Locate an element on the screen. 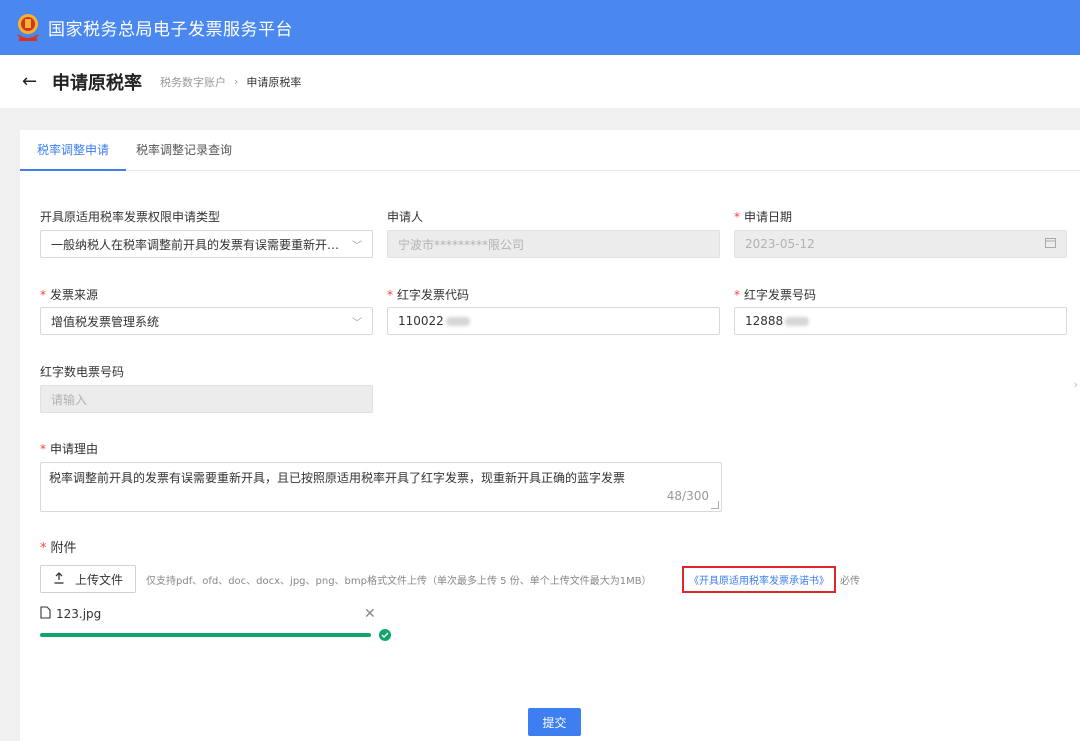 The height and width of the screenshot is (741, 1080). tab-rate-adjustment-records: 税率调整记录查询 is located at coordinates (184, 150).